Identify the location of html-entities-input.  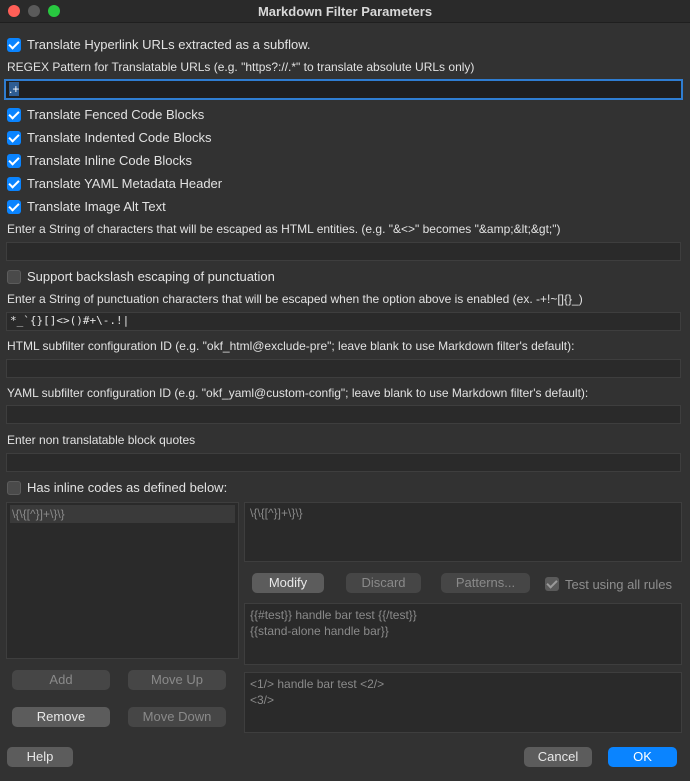
(343, 251).